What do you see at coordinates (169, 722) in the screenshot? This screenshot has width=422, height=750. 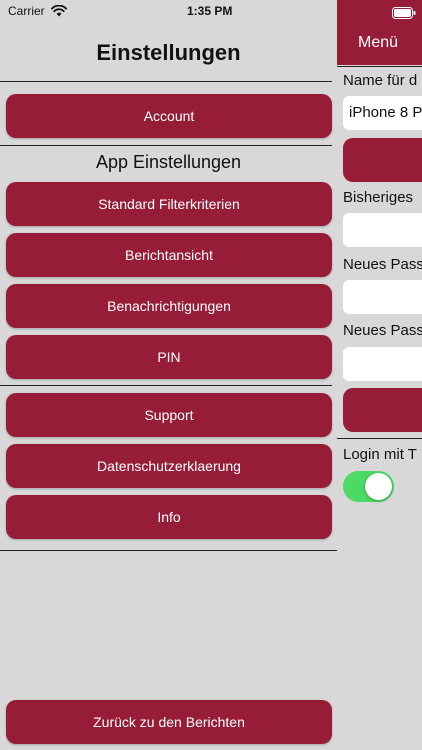 I see `back-to-reports-button: Zurück zu den Berichten` at bounding box center [169, 722].